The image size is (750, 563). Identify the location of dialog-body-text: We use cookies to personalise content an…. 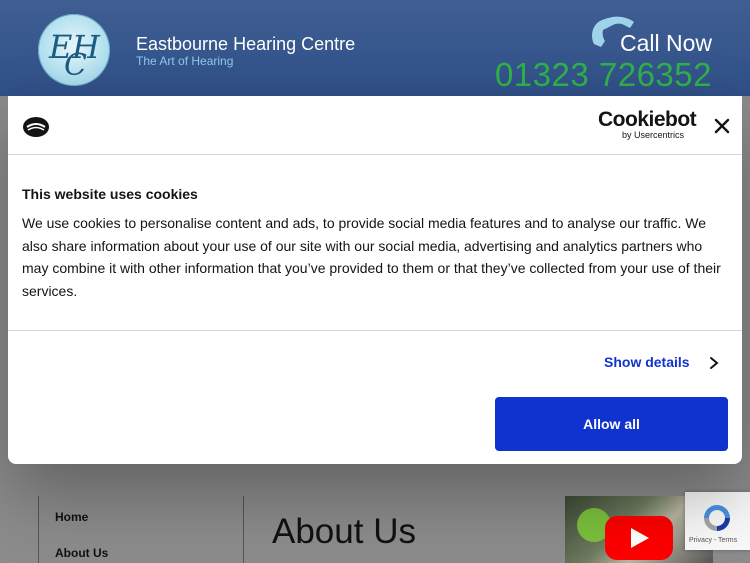
(371, 257).